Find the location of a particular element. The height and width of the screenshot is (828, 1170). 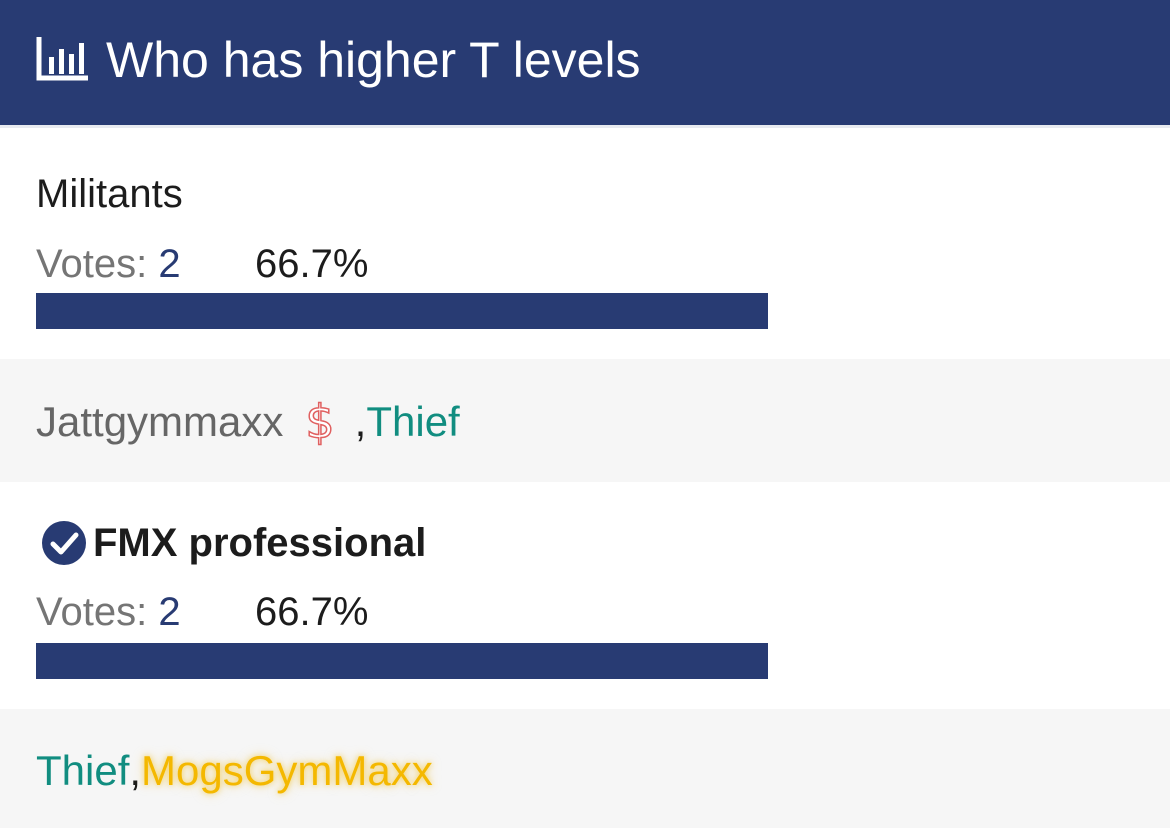

voter-link: Jattgymmaxx is located at coordinates (159, 422).